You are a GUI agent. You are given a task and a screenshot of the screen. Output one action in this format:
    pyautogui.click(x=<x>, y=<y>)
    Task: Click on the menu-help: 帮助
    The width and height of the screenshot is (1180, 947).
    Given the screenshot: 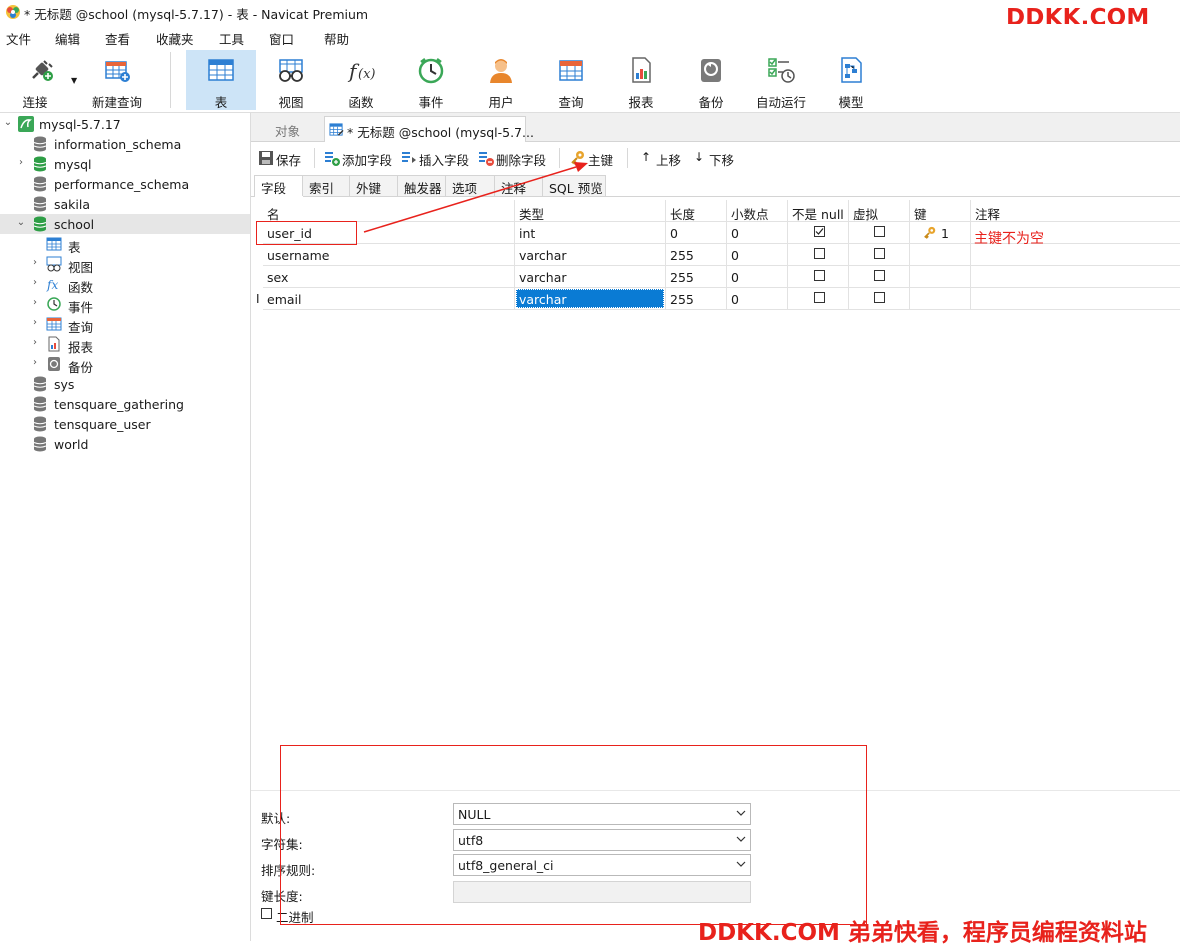 What is the action you would take?
    pyautogui.click(x=336, y=38)
    